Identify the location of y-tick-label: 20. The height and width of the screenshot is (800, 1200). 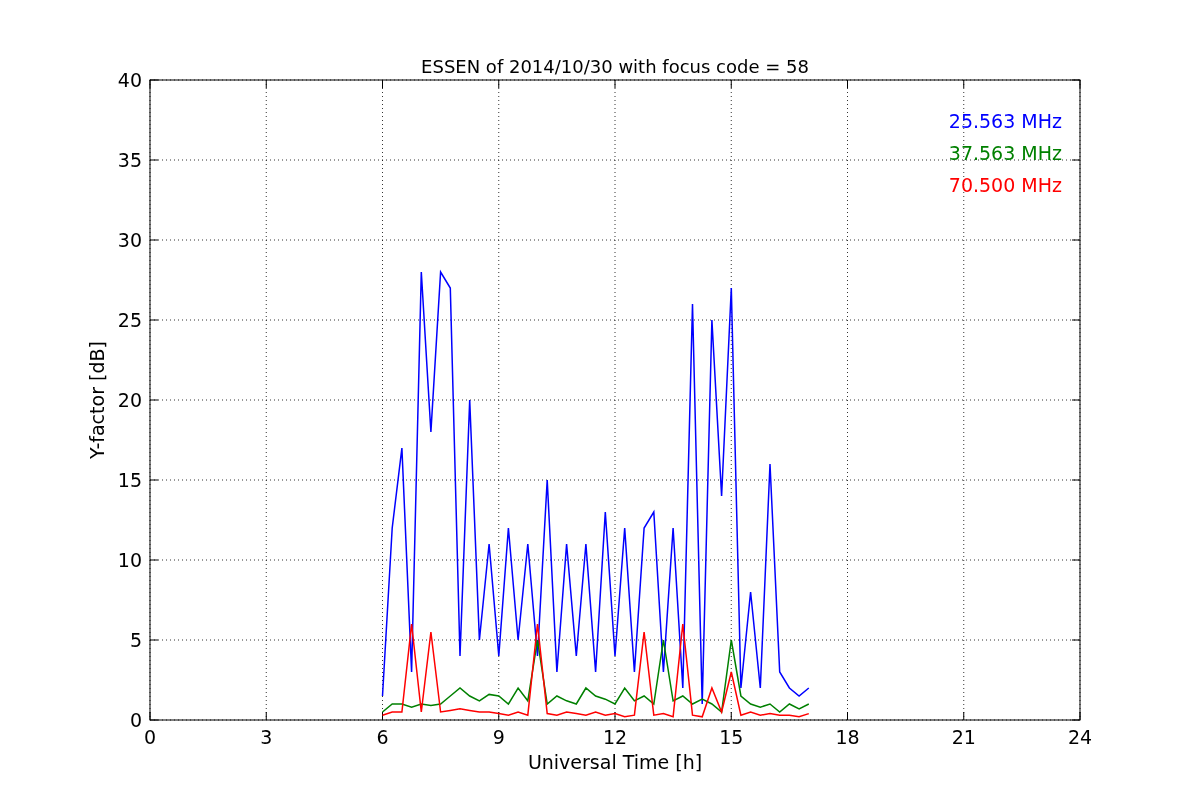
(129, 400).